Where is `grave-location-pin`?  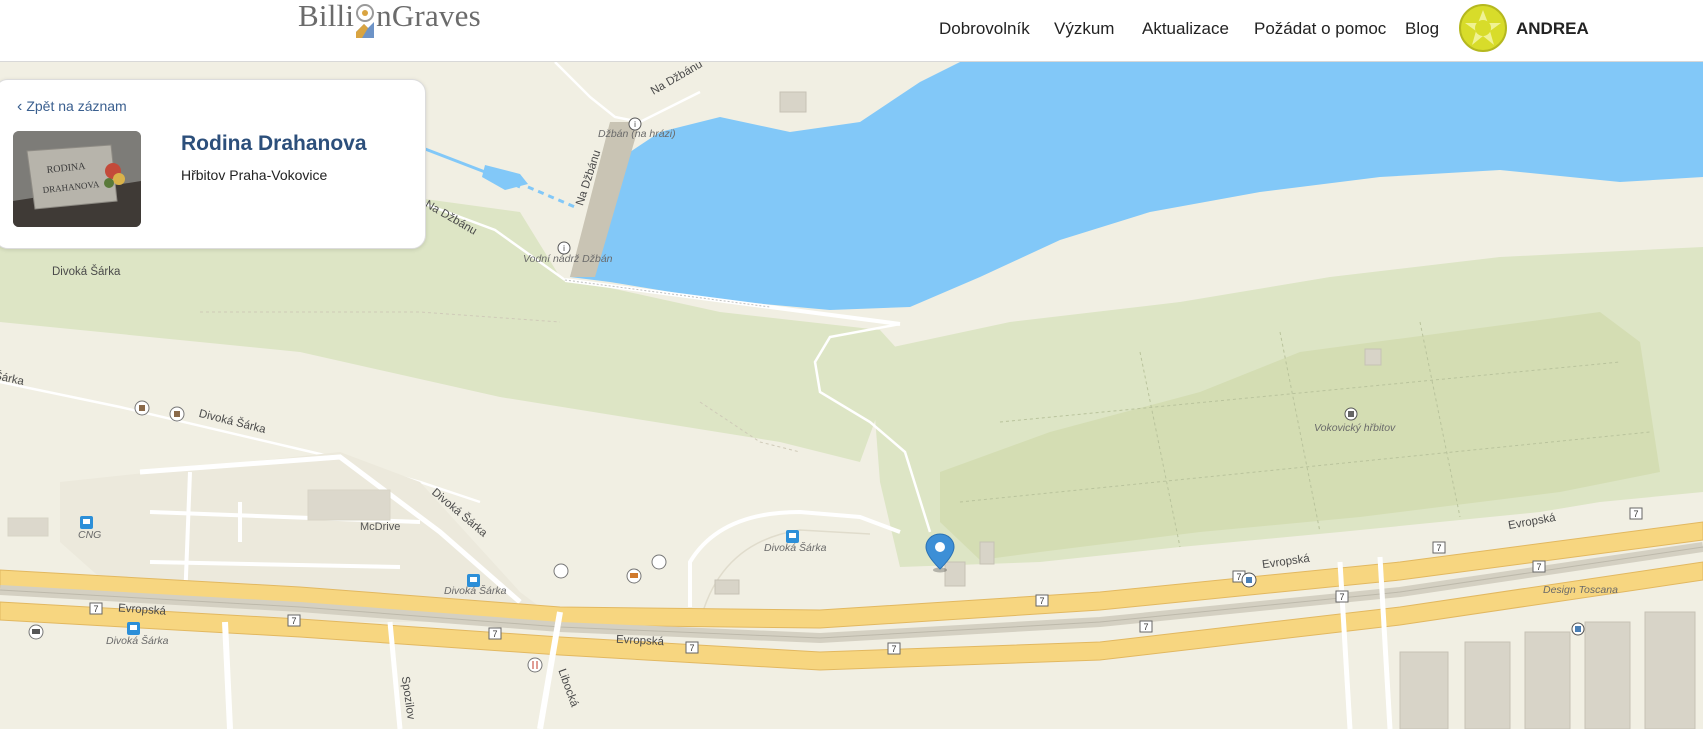 grave-location-pin is located at coordinates (940, 553).